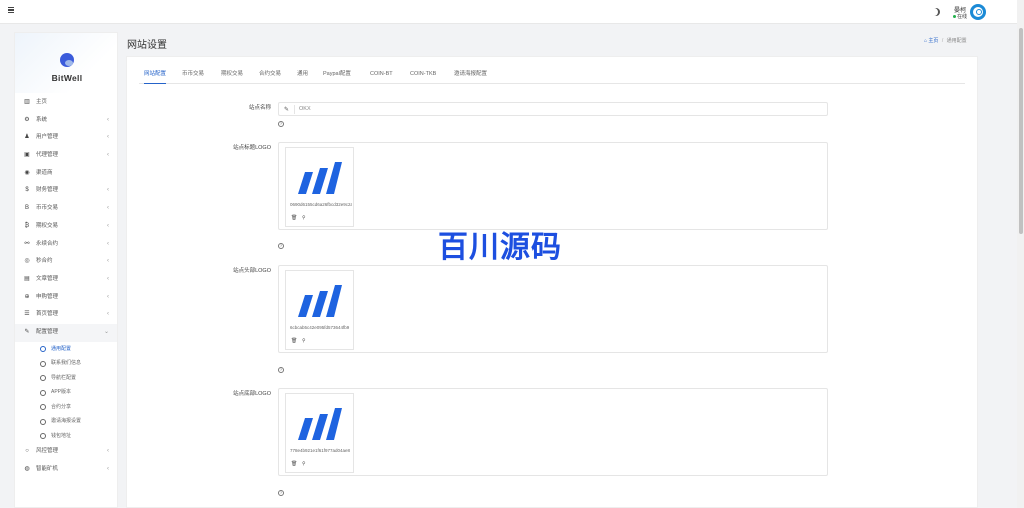 This screenshot has width=1024, height=508. What do you see at coordinates (66, 121) in the screenshot?
I see `sidebar-item: ⚙ 系统 ‹` at bounding box center [66, 121].